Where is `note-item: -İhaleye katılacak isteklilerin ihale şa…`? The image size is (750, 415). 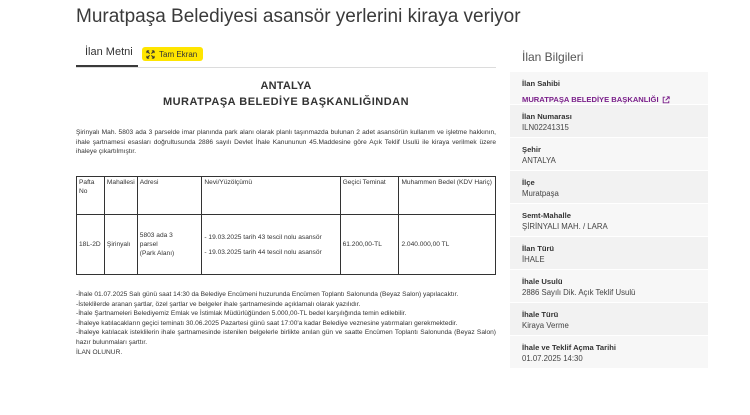
note-item: -İhaleye katılacak isteklilerin ihale şa… is located at coordinates (286, 337).